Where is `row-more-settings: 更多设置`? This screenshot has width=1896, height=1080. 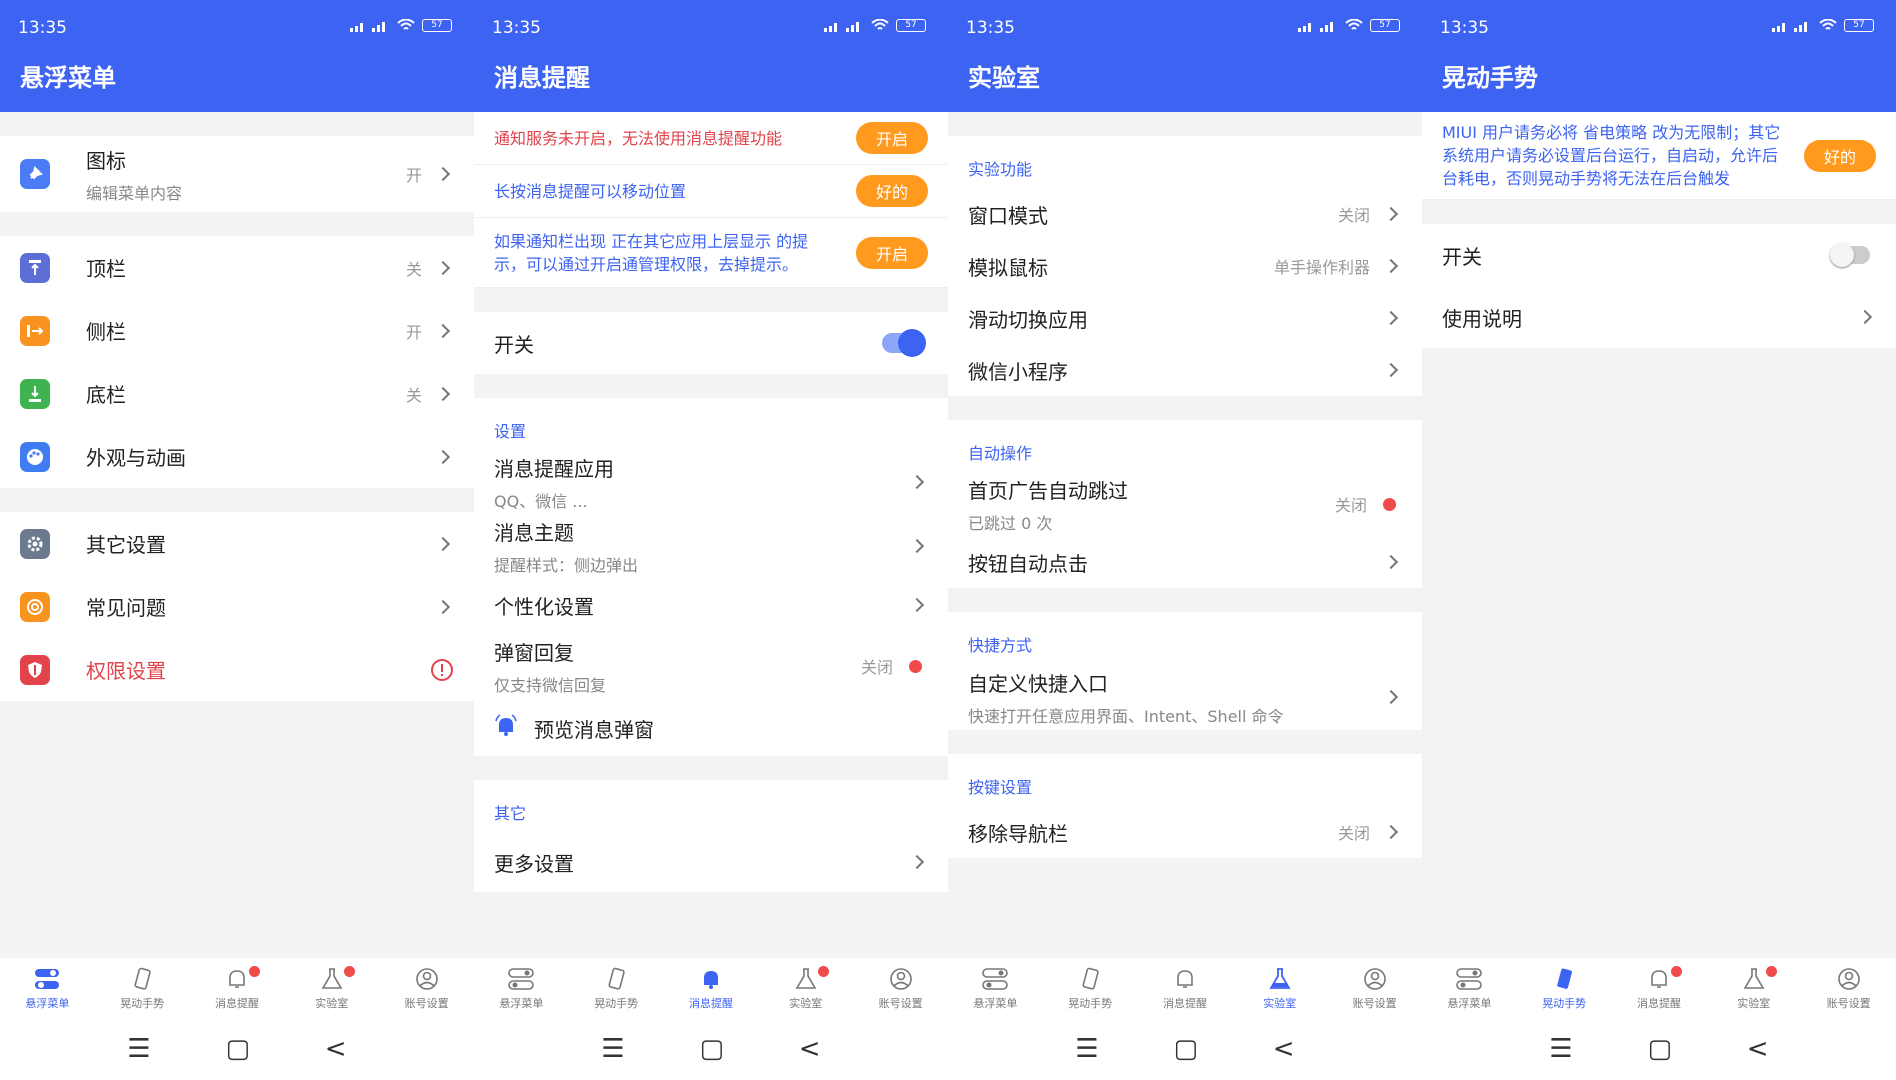
row-more-settings: 更多设置 is located at coordinates (711, 862).